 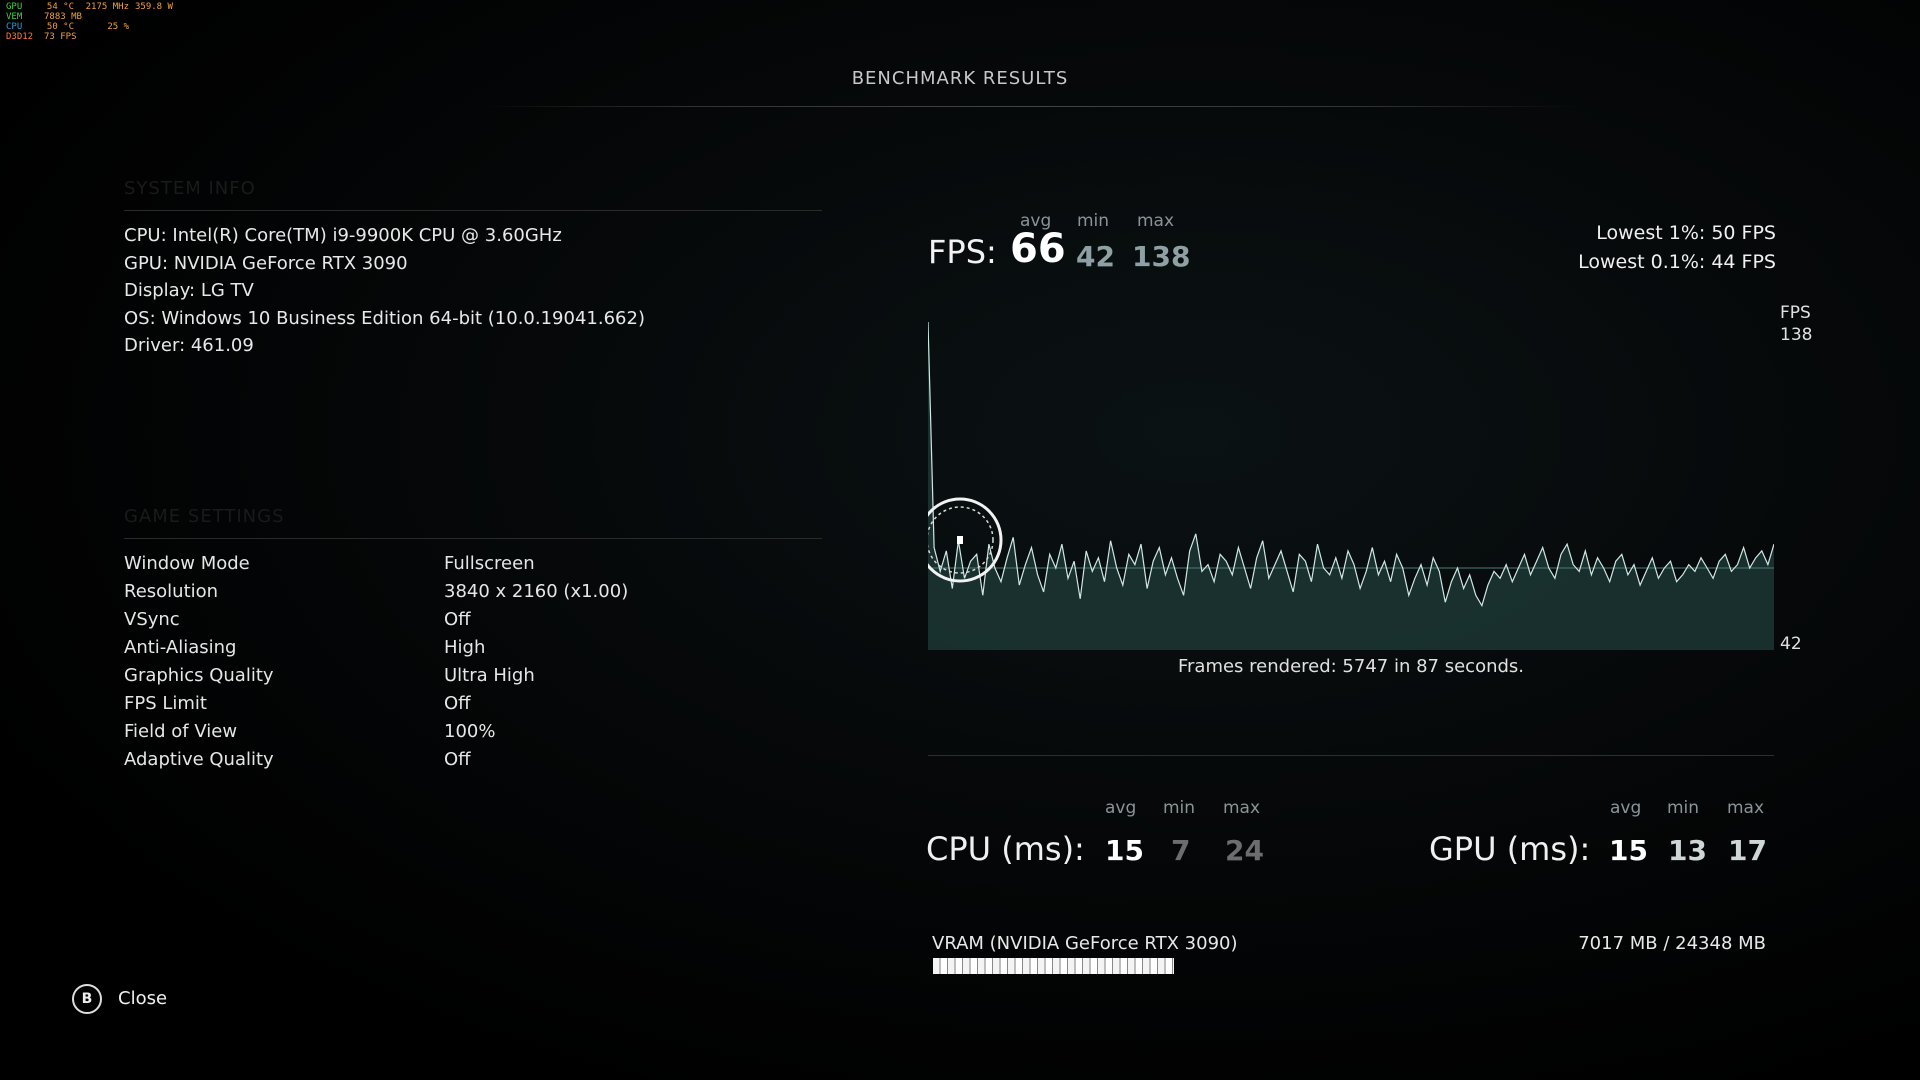 I want to click on setting-key: Resolution, so click(x=171, y=591).